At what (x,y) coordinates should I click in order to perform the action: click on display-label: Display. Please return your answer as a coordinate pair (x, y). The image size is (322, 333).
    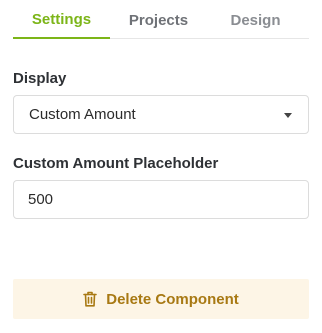
    Looking at the image, I should click on (40, 78).